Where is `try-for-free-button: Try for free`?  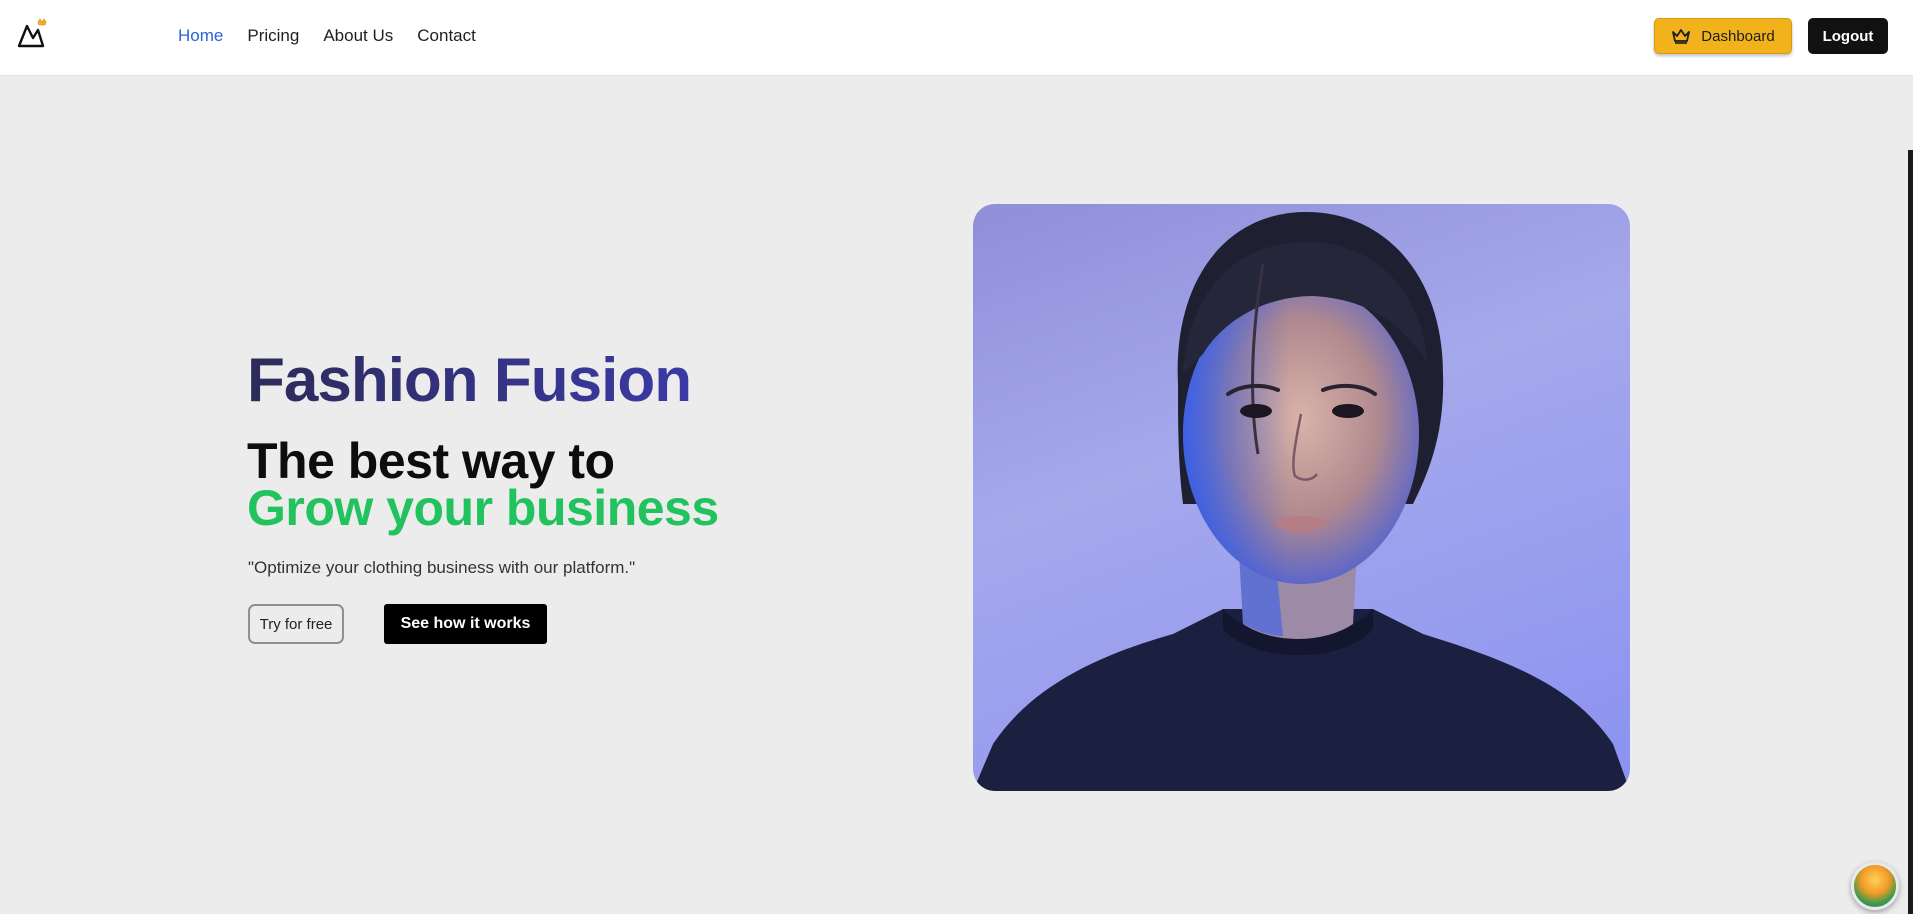 try-for-free-button: Try for free is located at coordinates (296, 624).